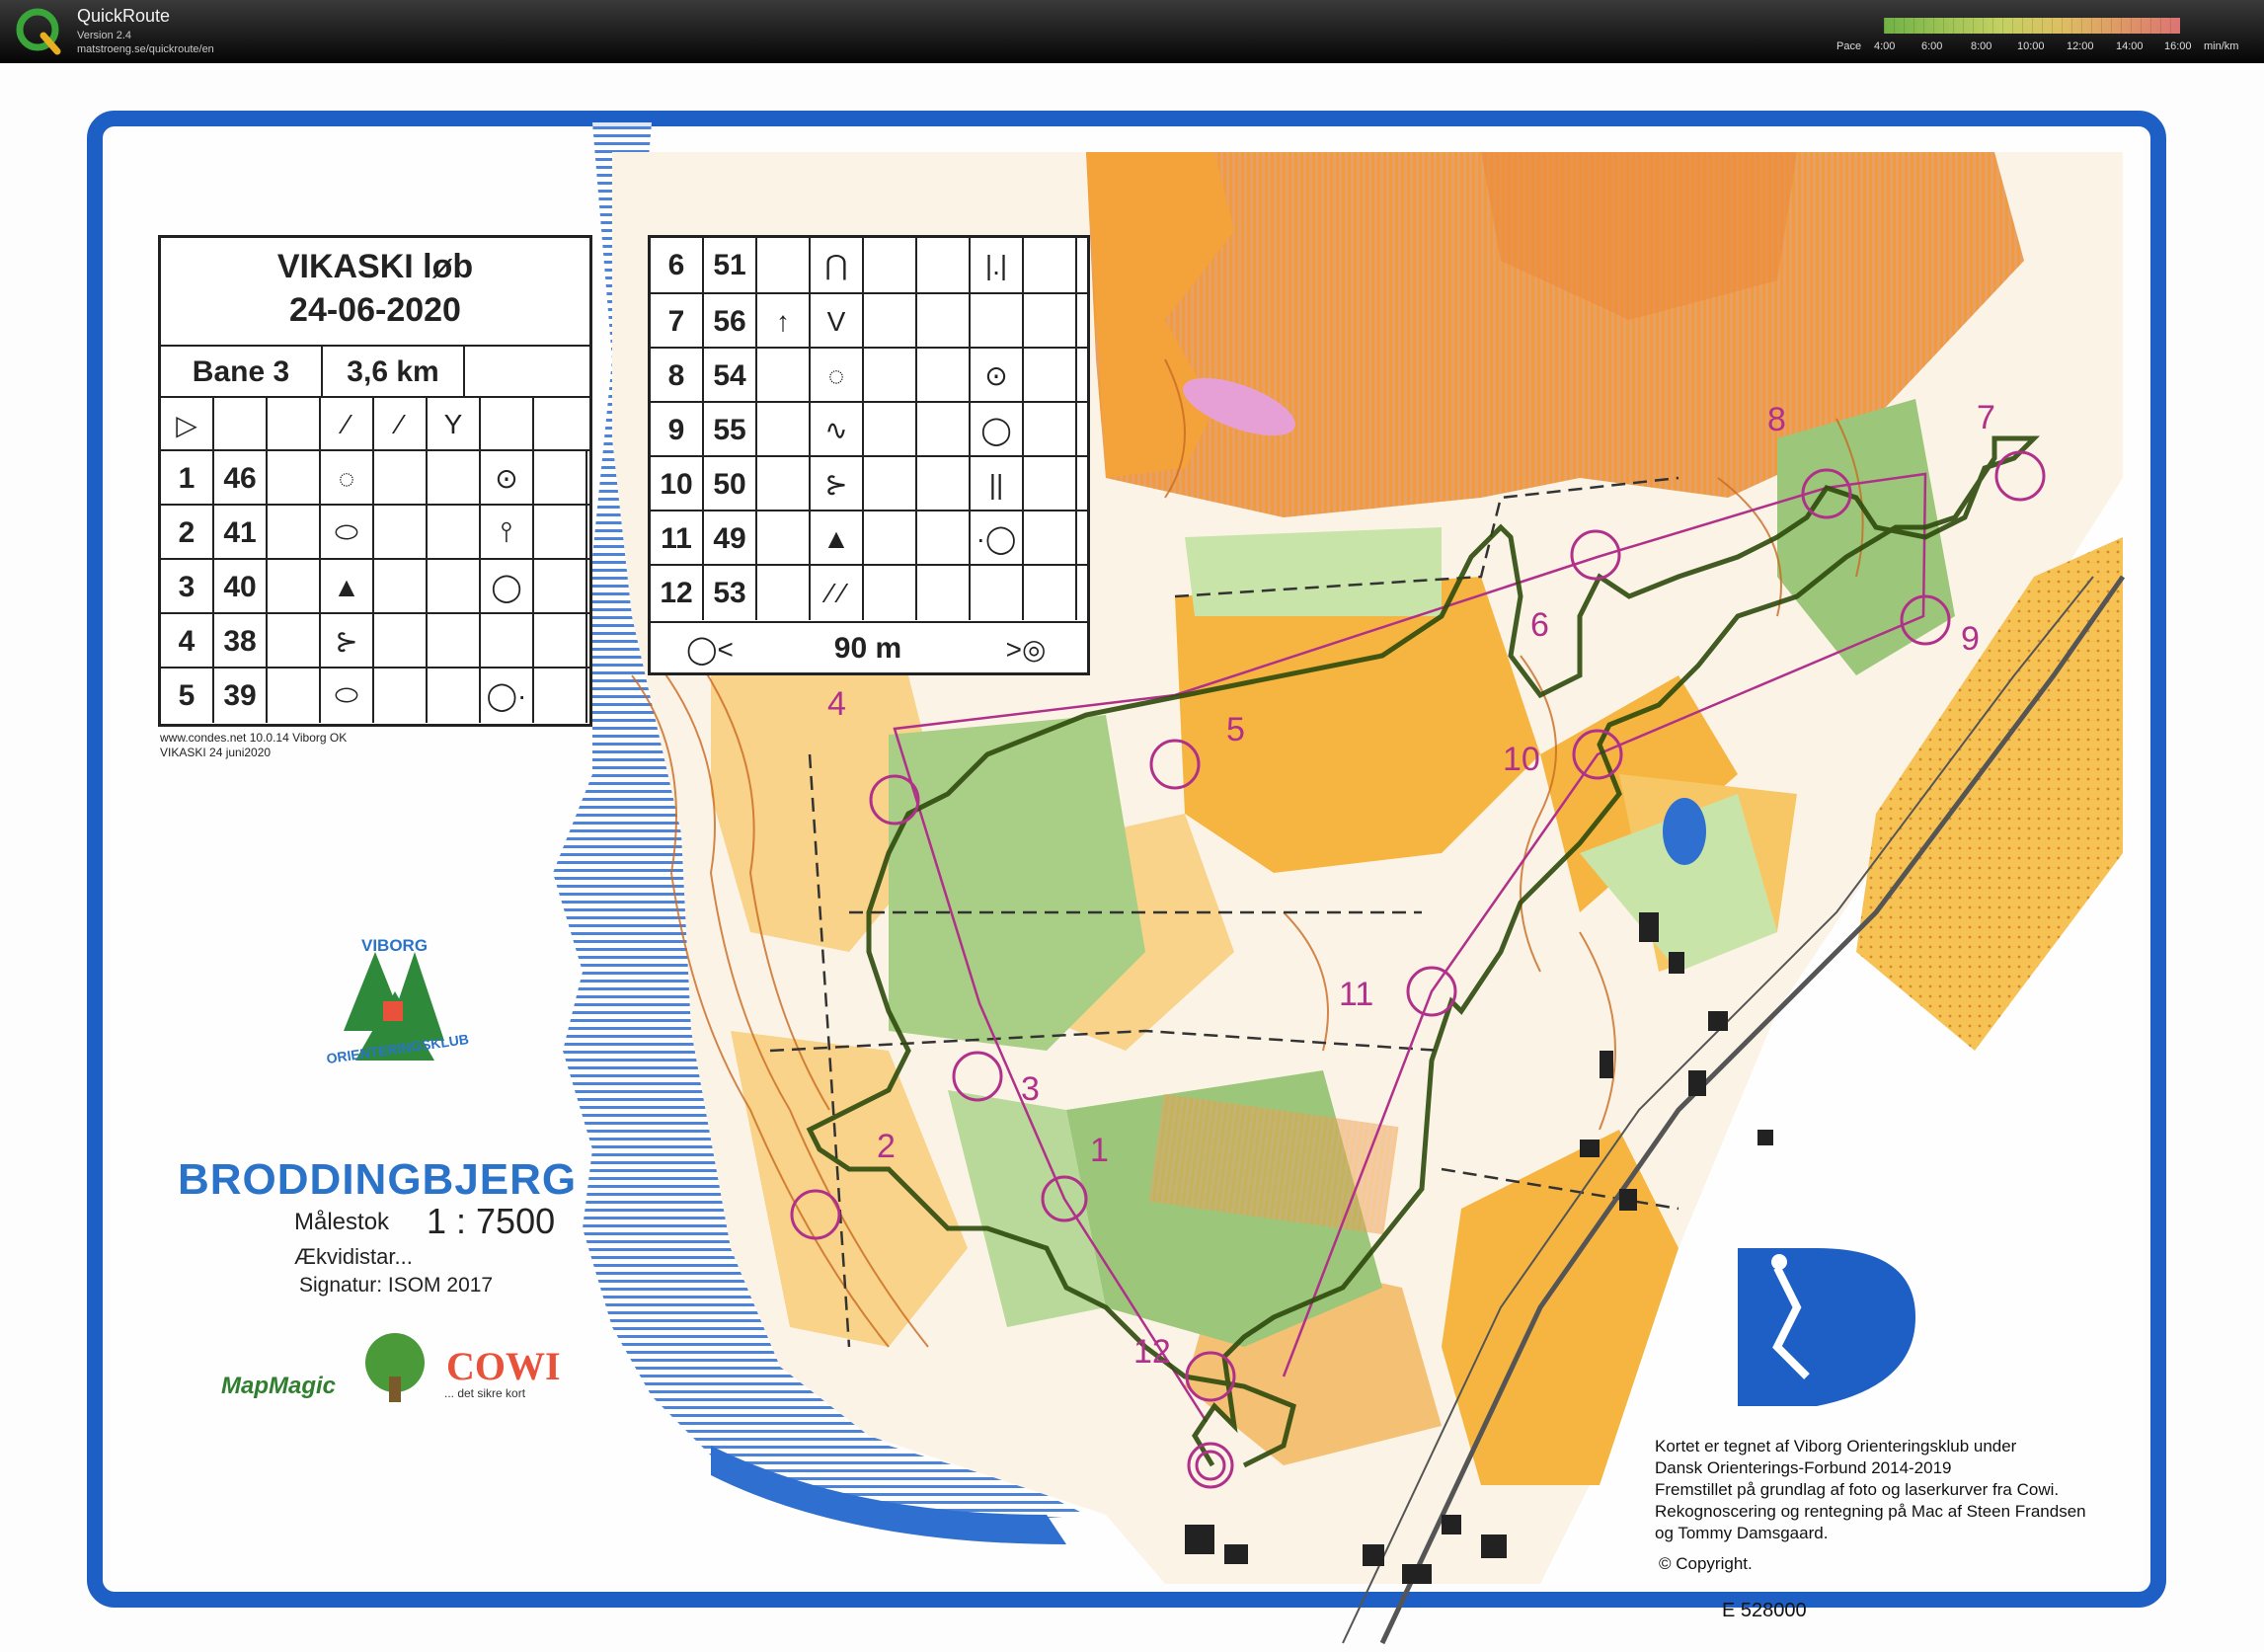 The height and width of the screenshot is (1652, 2264). I want to click on control-code: 38, so click(241, 641).